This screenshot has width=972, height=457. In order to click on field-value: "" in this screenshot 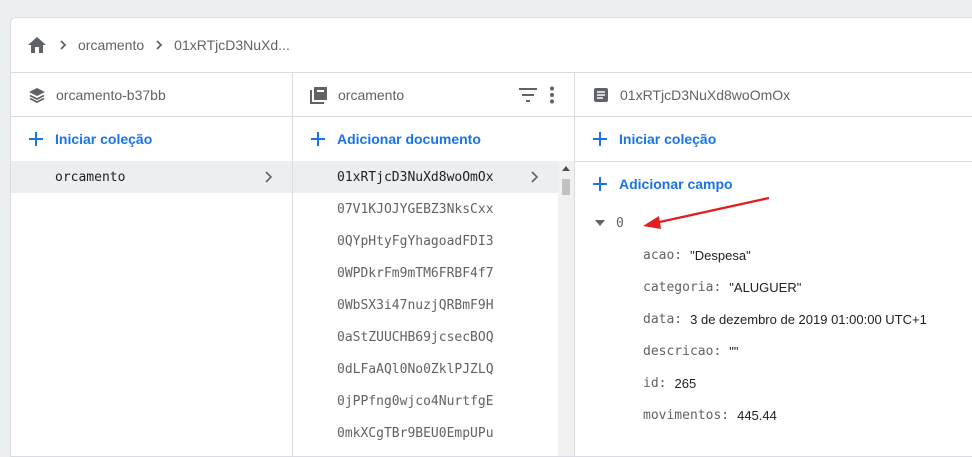, I will do `click(734, 351)`.